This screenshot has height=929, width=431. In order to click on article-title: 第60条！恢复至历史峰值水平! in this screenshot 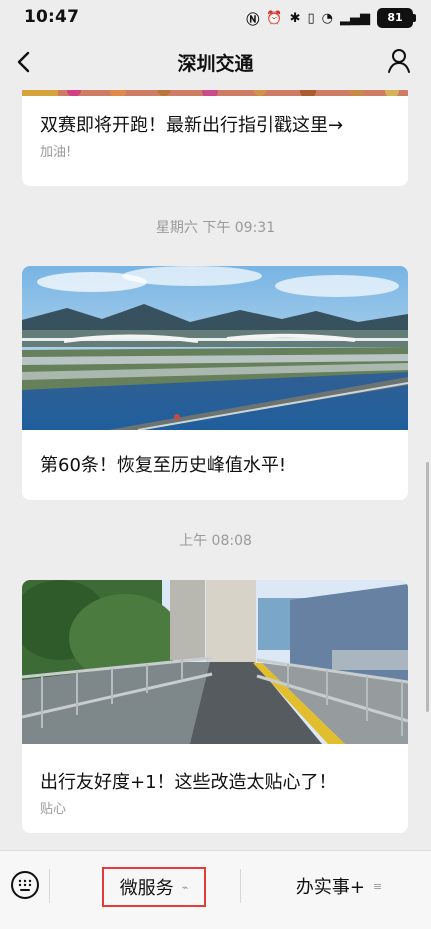, I will do `click(163, 464)`.